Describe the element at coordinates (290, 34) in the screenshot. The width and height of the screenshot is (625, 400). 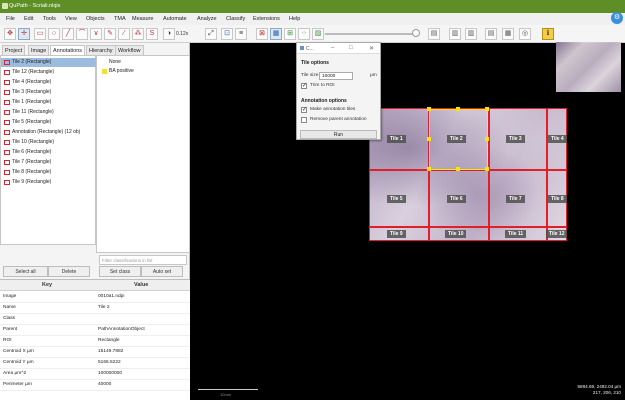
I see `show-tma-icon: ⊞` at that location.